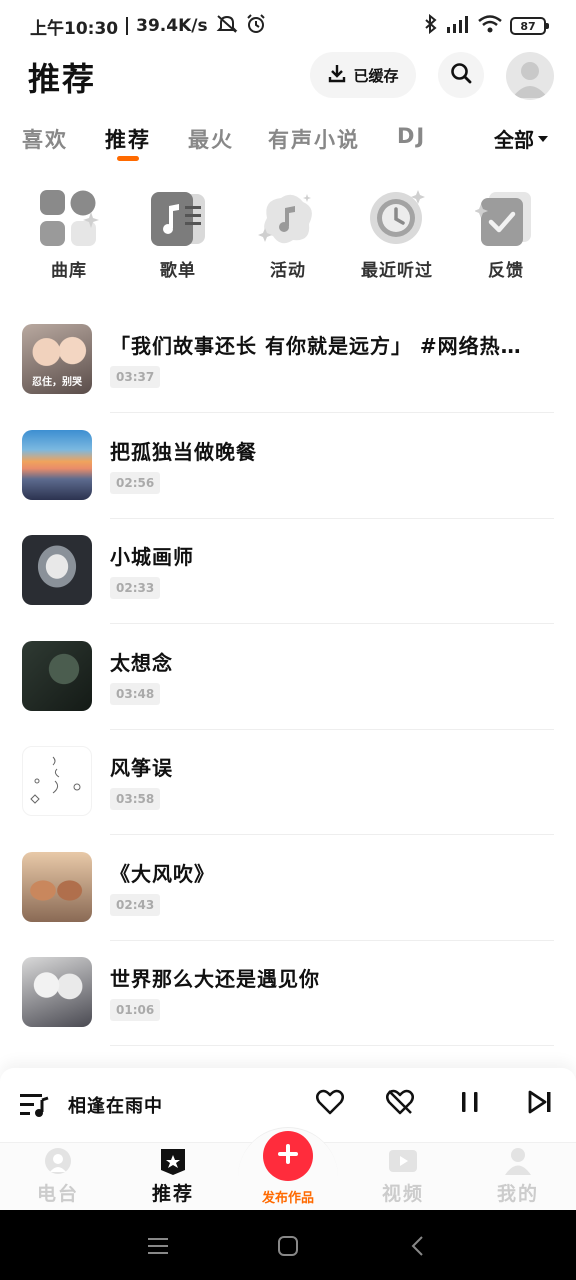  I want to click on nav-label: 视频, so click(402, 1194).